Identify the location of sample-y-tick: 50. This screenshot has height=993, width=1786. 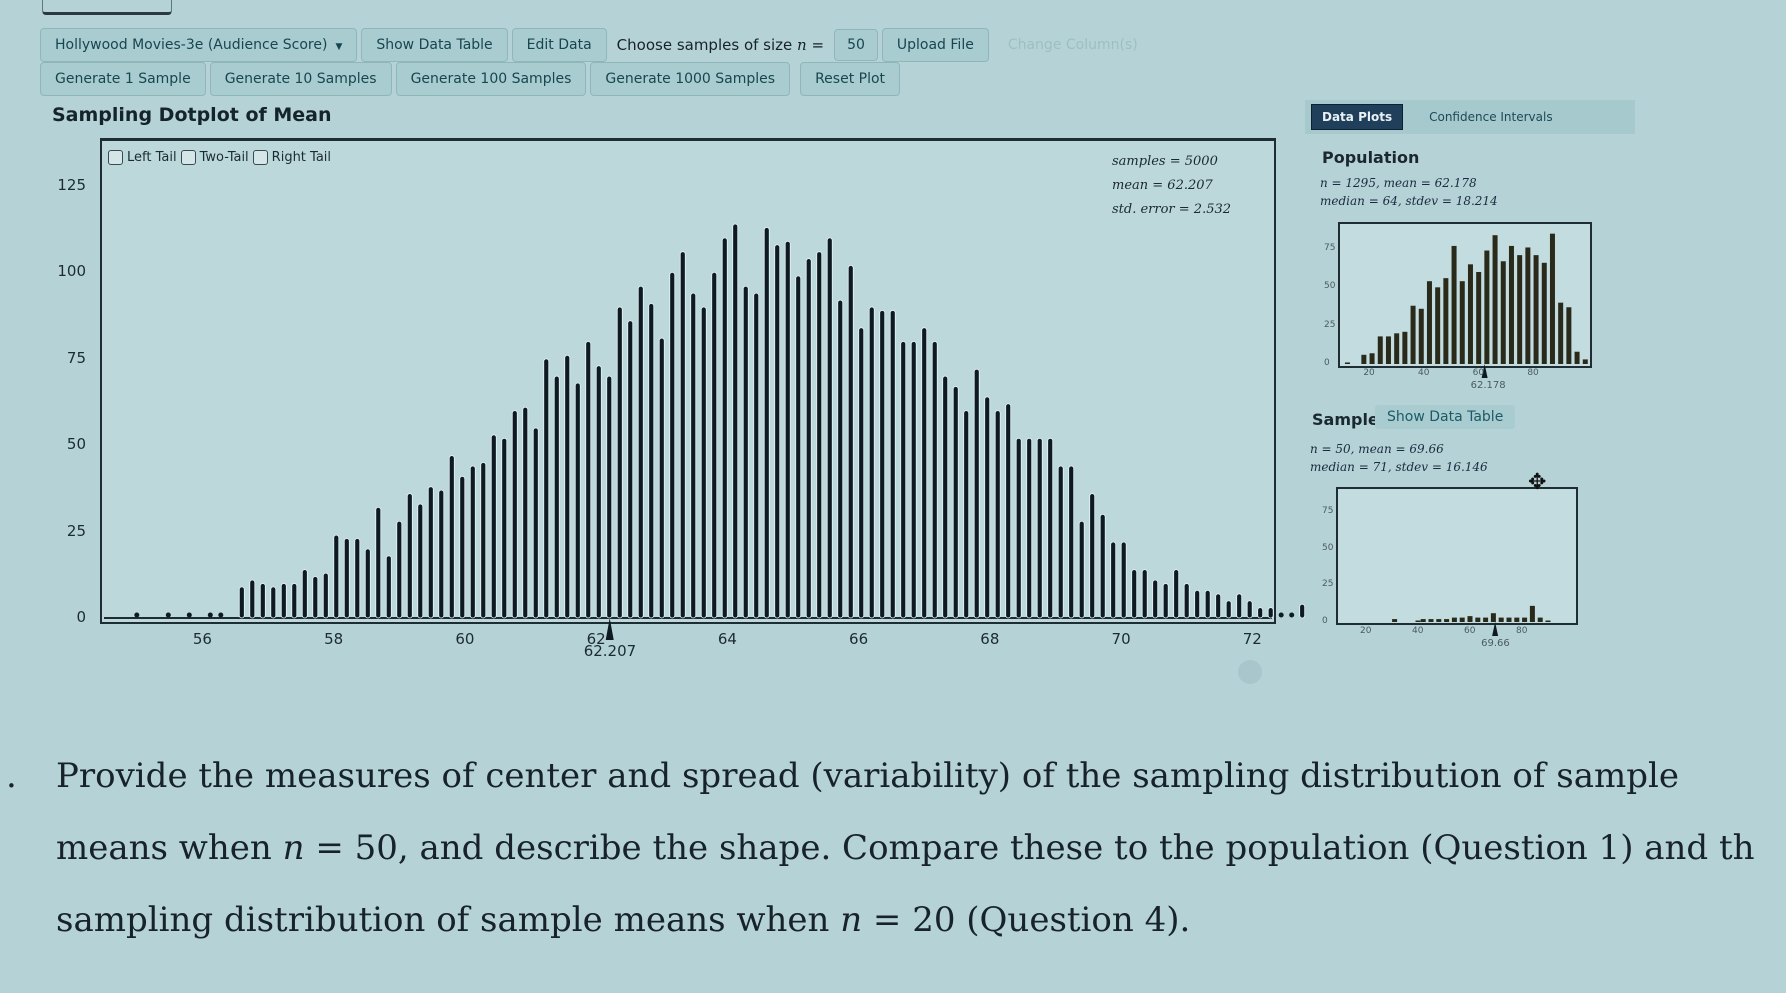
(1328, 547).